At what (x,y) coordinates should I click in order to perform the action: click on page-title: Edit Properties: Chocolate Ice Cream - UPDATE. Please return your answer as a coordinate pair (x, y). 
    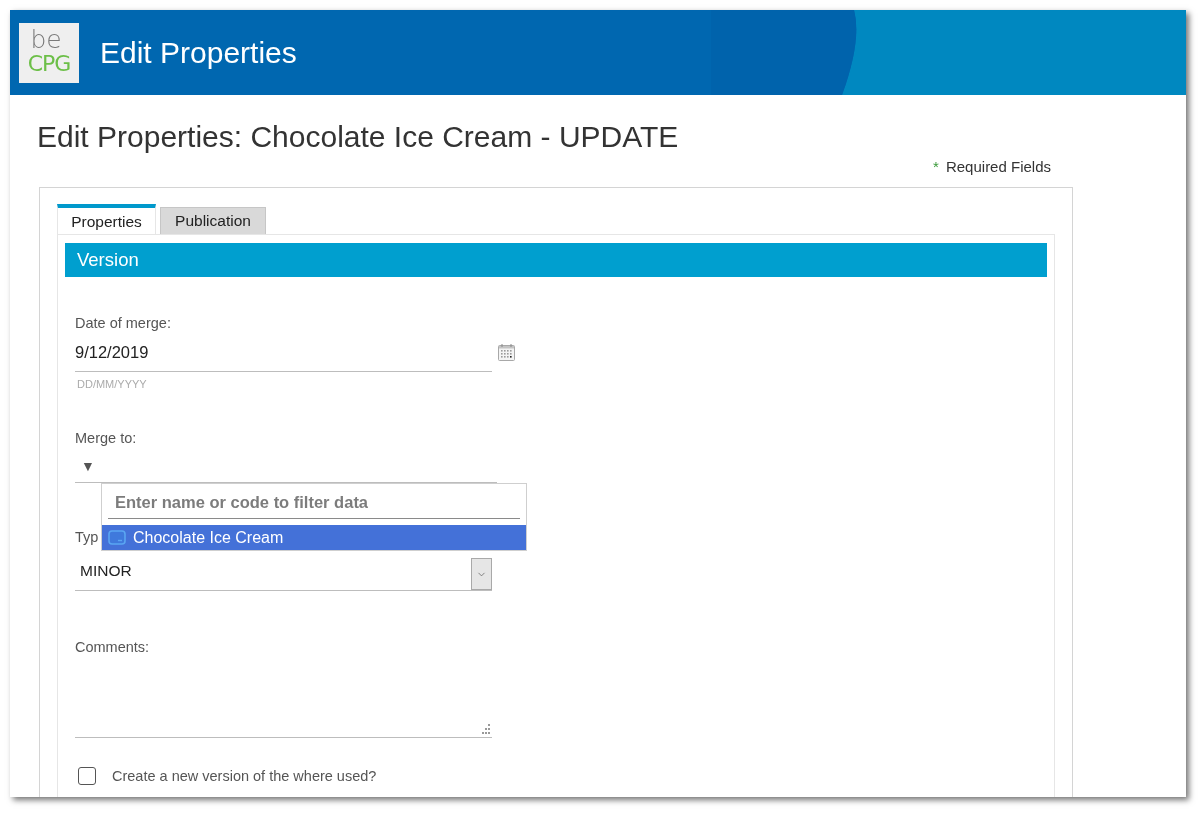
    Looking at the image, I should click on (358, 137).